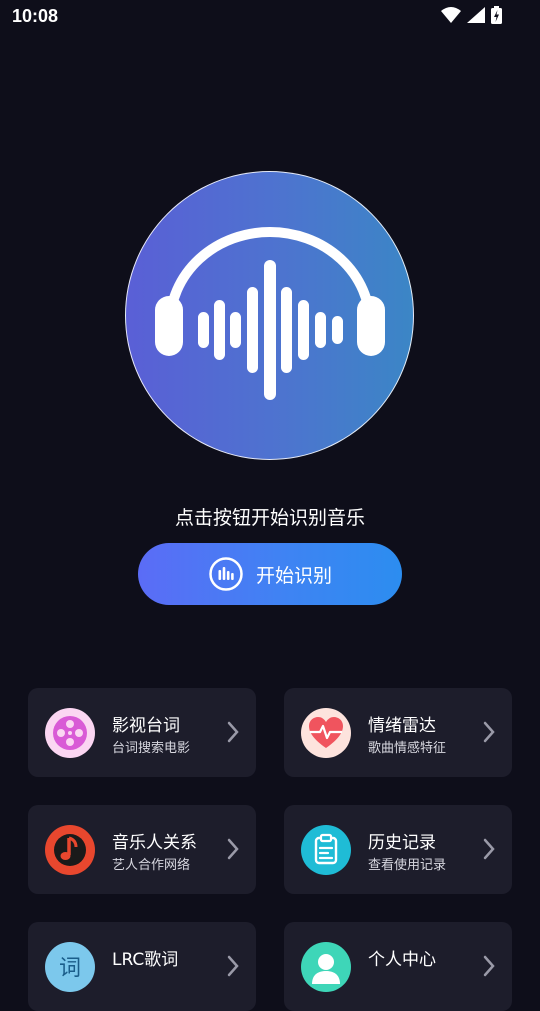  What do you see at coordinates (326, 967) in the screenshot?
I see `user-icon` at bounding box center [326, 967].